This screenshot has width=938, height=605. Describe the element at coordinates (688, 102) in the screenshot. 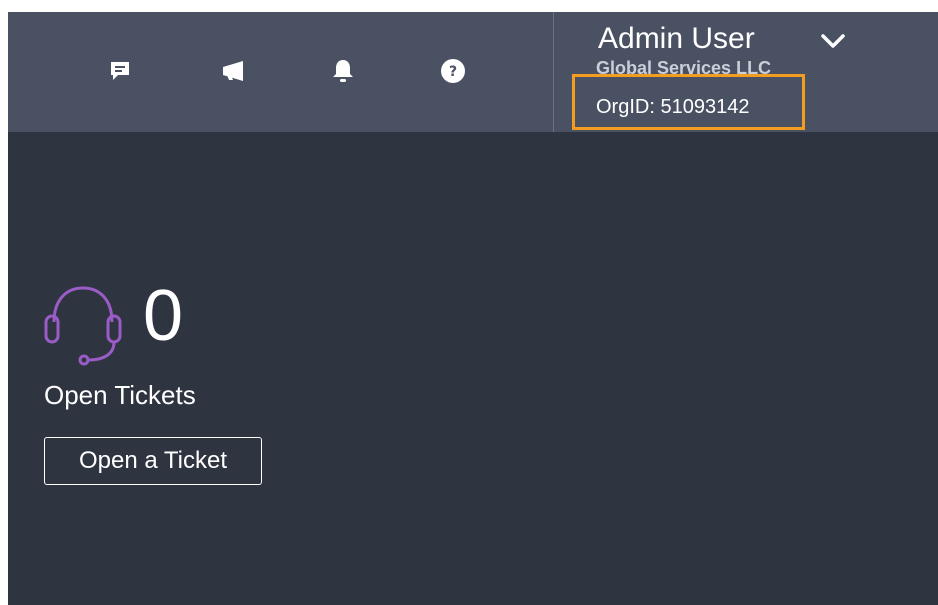

I see `org-id-highlight` at that location.